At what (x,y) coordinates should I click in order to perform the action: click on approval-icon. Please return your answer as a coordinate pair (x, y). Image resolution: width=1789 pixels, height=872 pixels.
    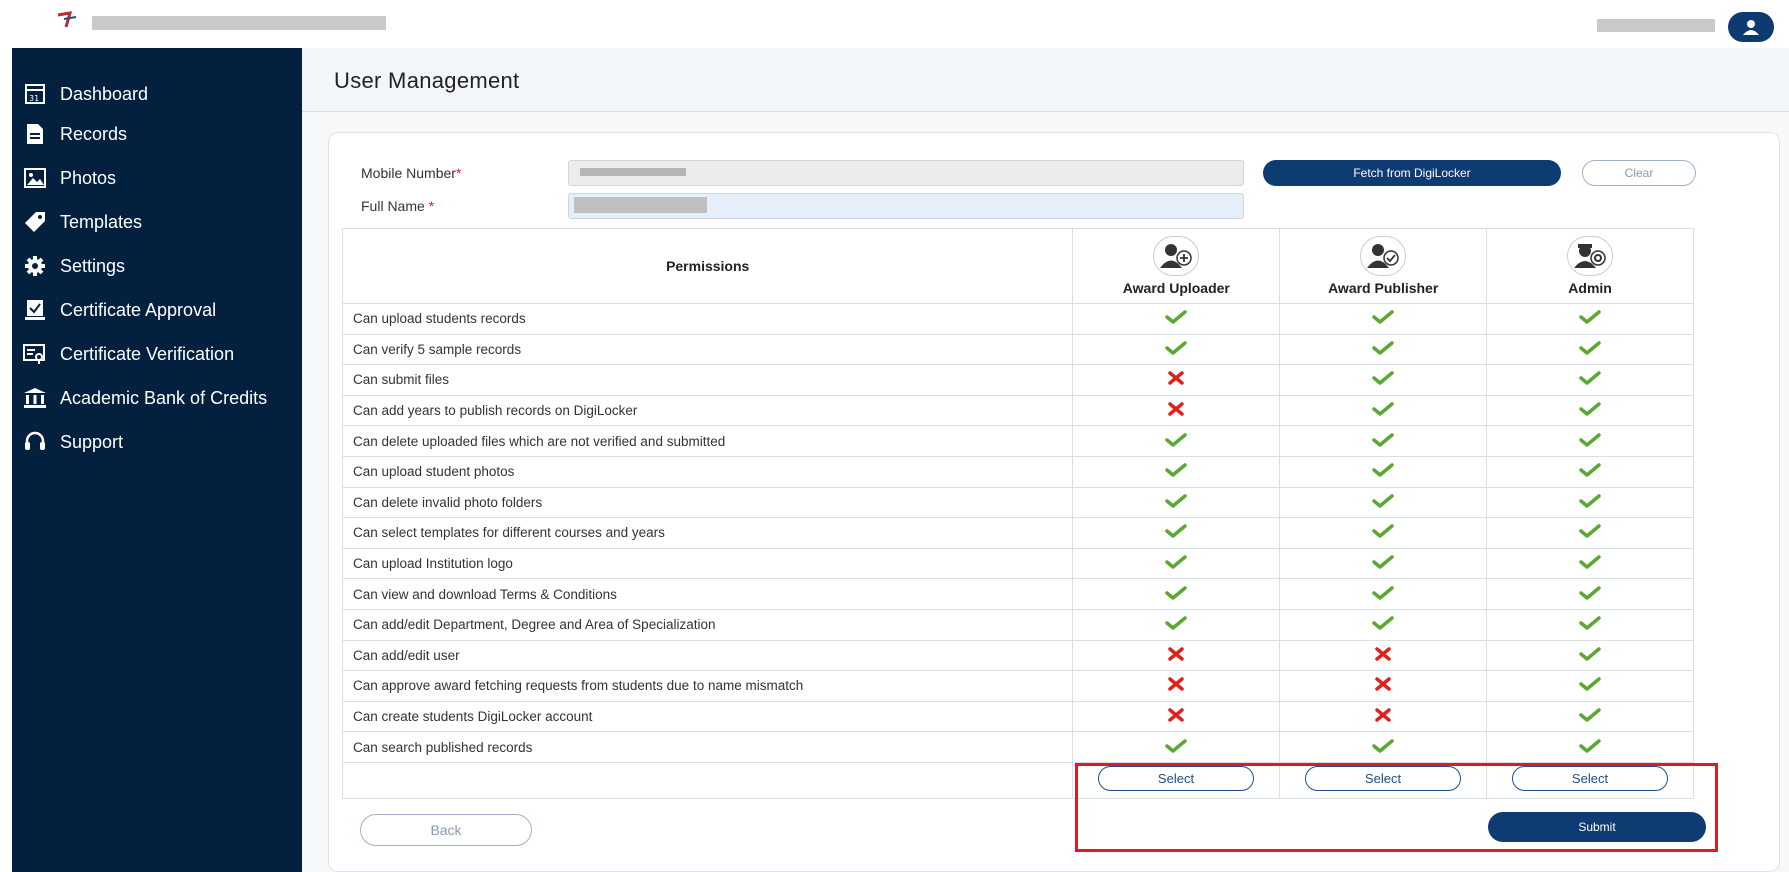
    Looking at the image, I should click on (35, 310).